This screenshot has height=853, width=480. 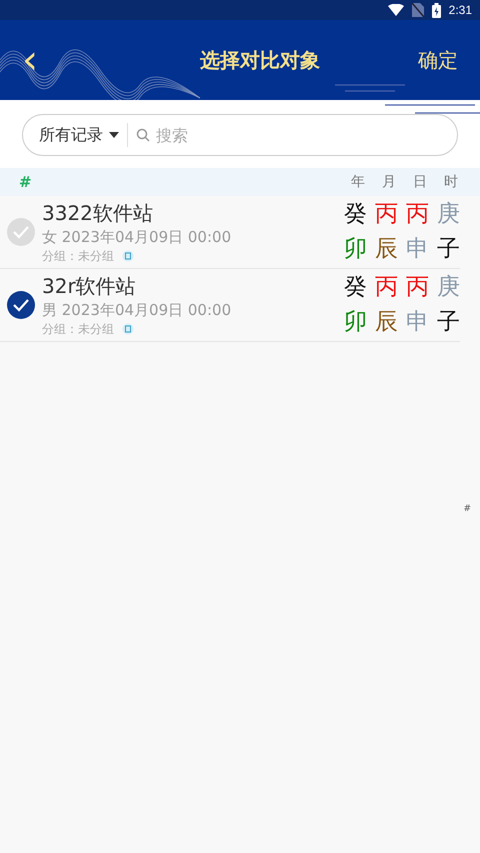 What do you see at coordinates (389, 182) in the screenshot?
I see `column-heading: 月` at bounding box center [389, 182].